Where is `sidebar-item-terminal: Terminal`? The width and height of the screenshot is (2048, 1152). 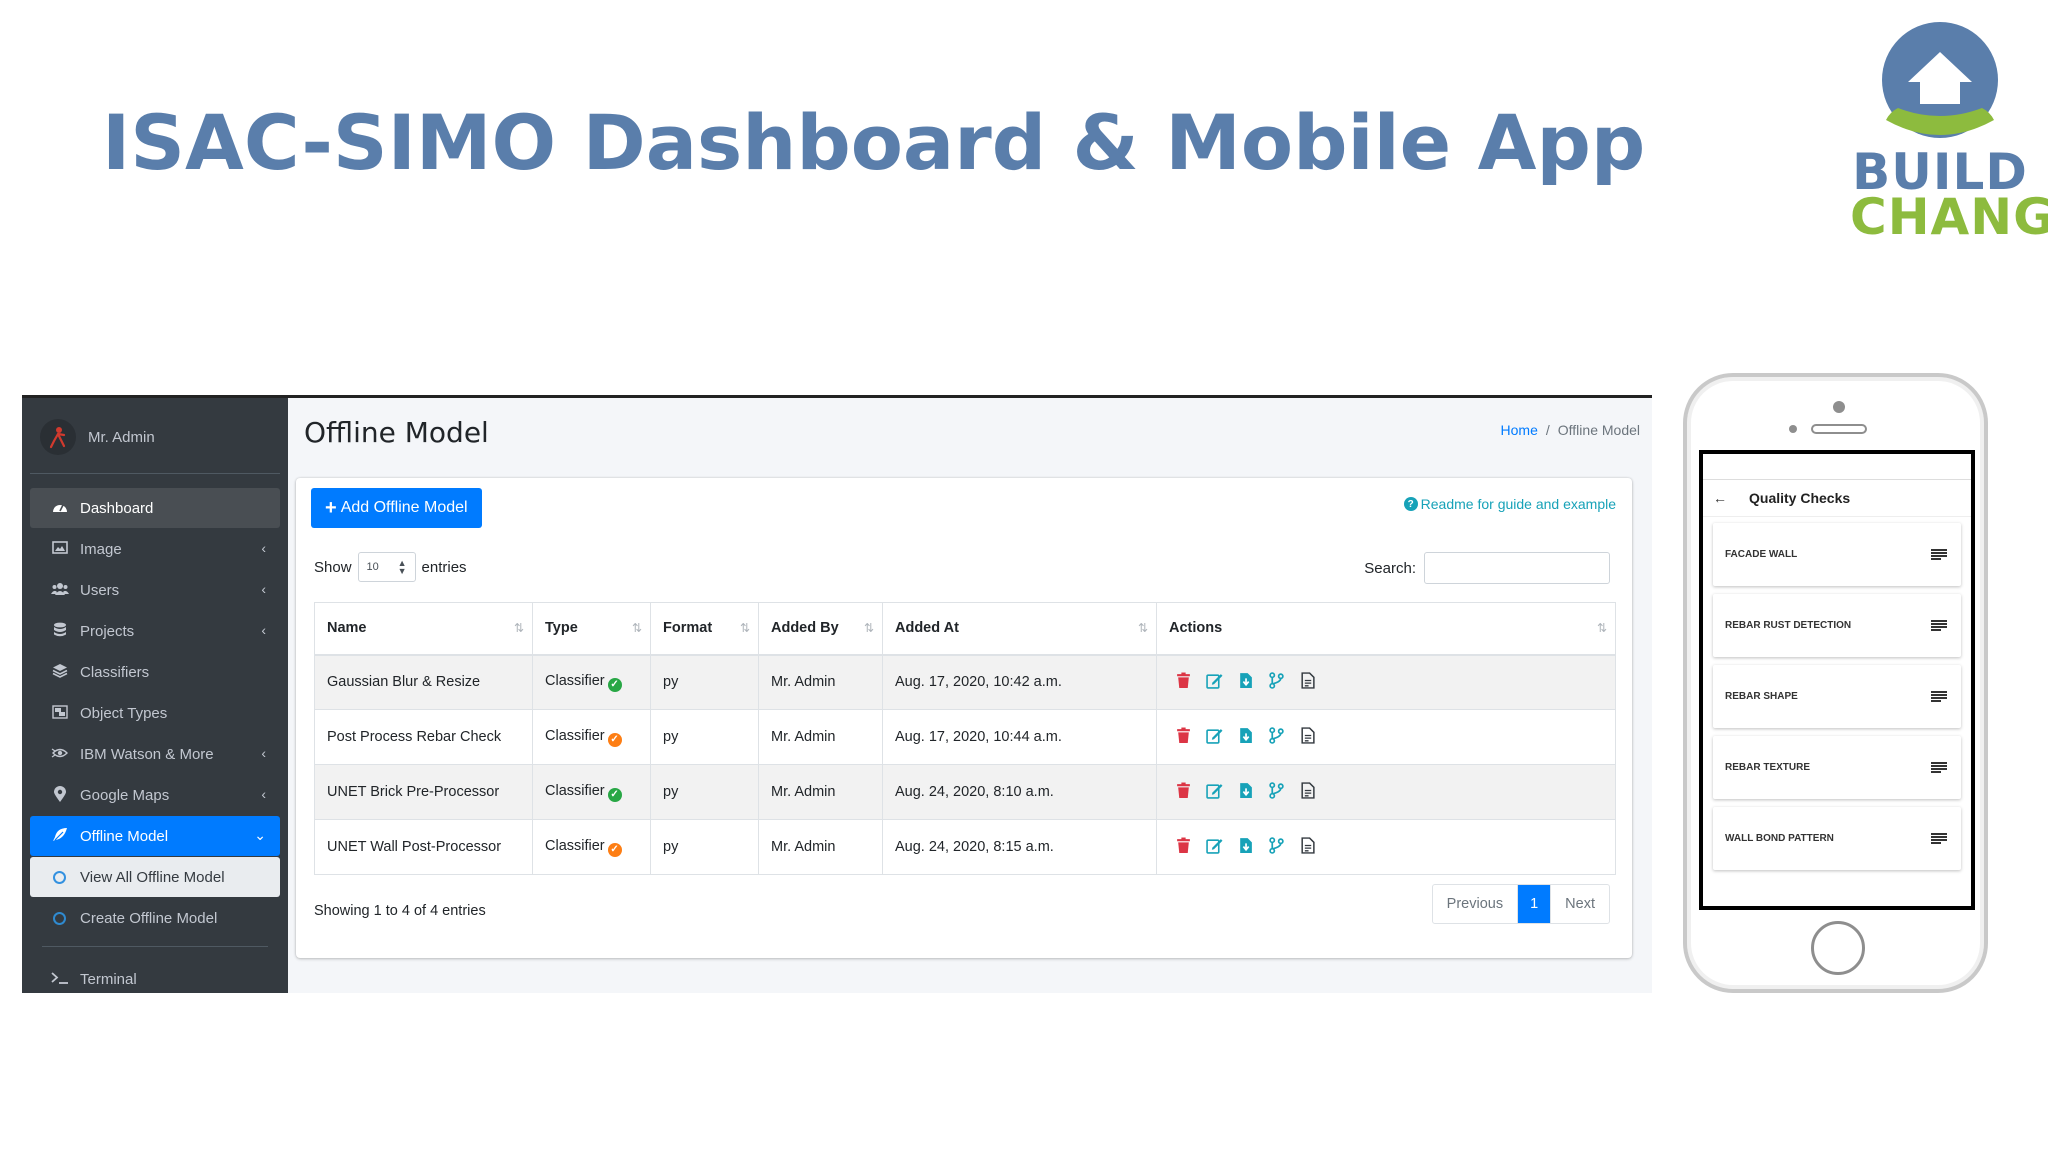 sidebar-item-terminal: Terminal is located at coordinates (155, 976).